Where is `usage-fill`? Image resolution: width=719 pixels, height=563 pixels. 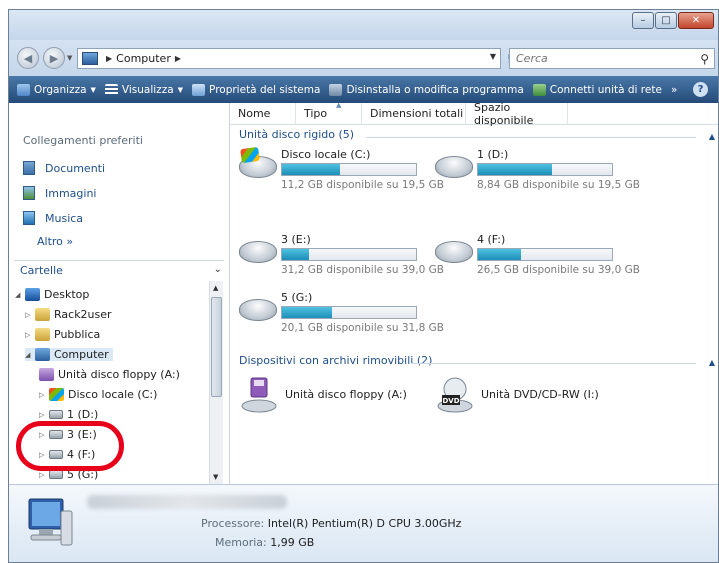
usage-fill is located at coordinates (307, 312).